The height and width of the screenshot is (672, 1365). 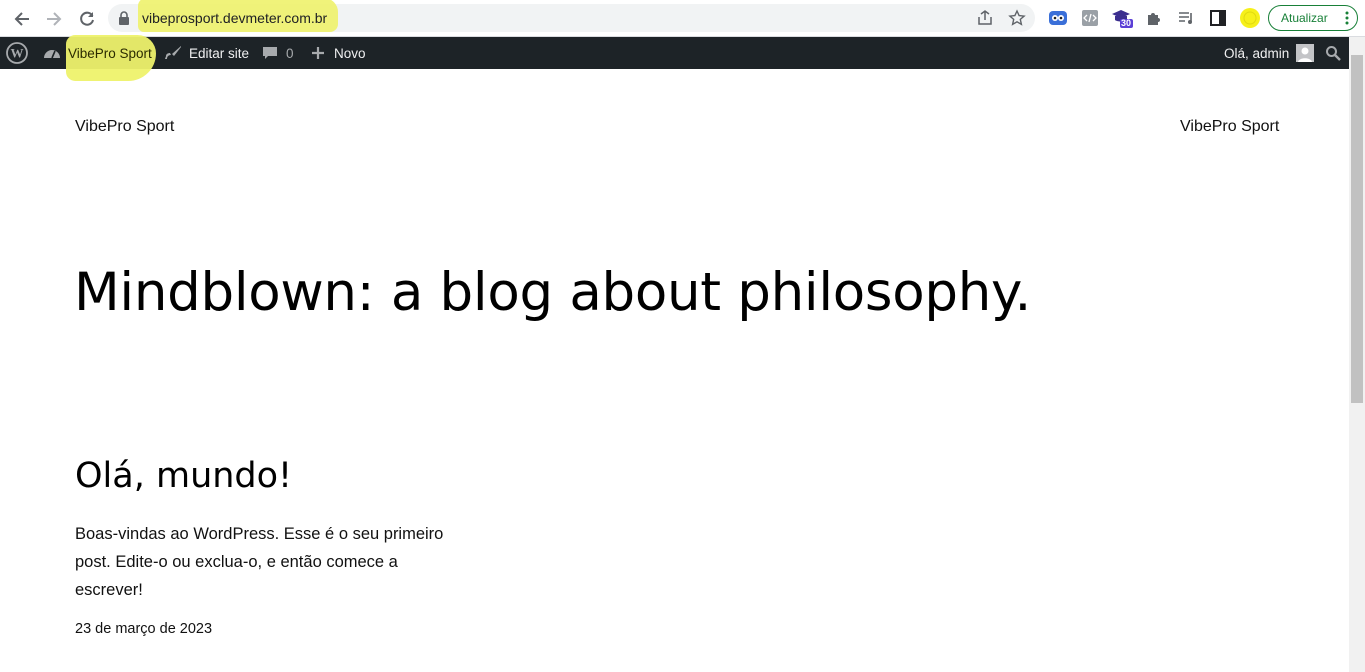 I want to click on admin-search-button, so click(x=1333, y=53).